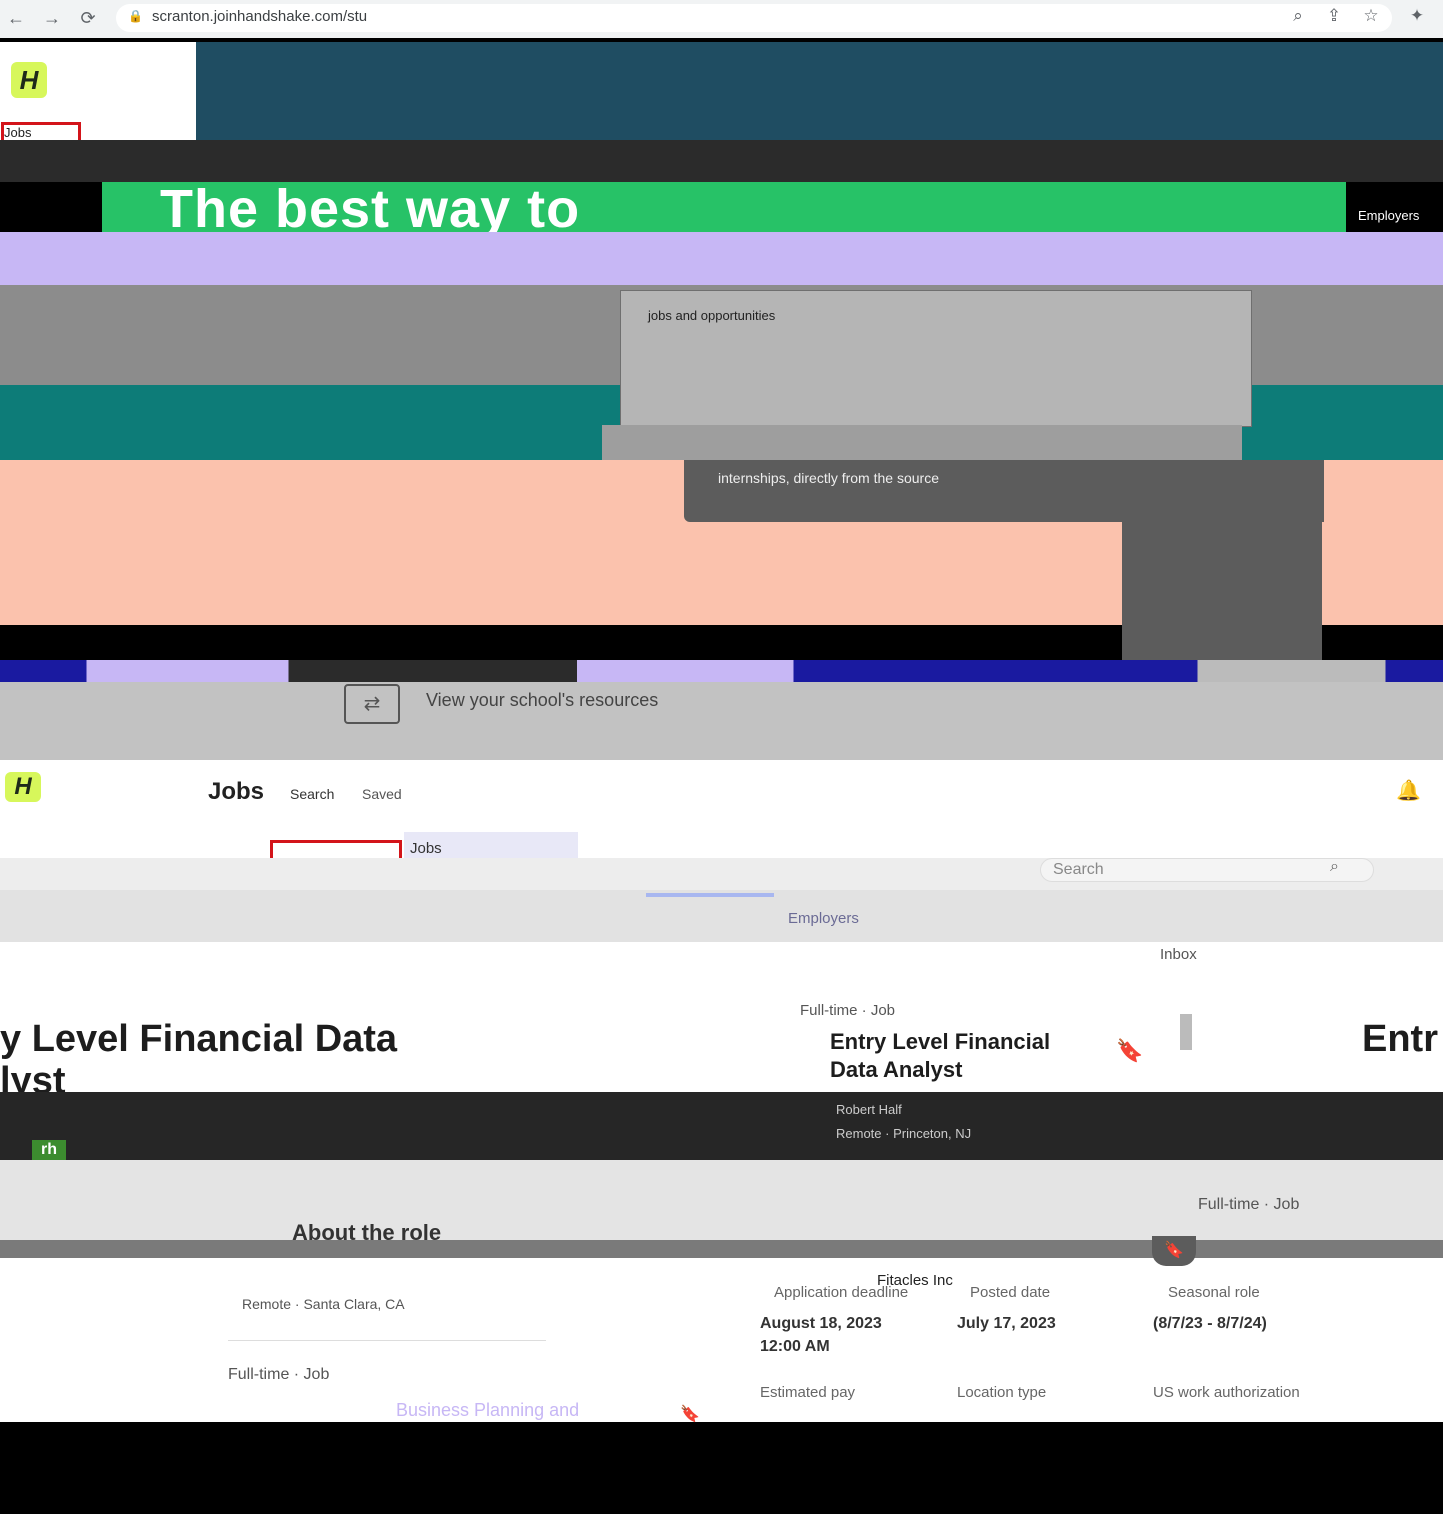 The width and height of the screenshot is (1443, 1514). Describe the element at coordinates (819, 92) in the screenshot. I see `hero-banner` at that location.